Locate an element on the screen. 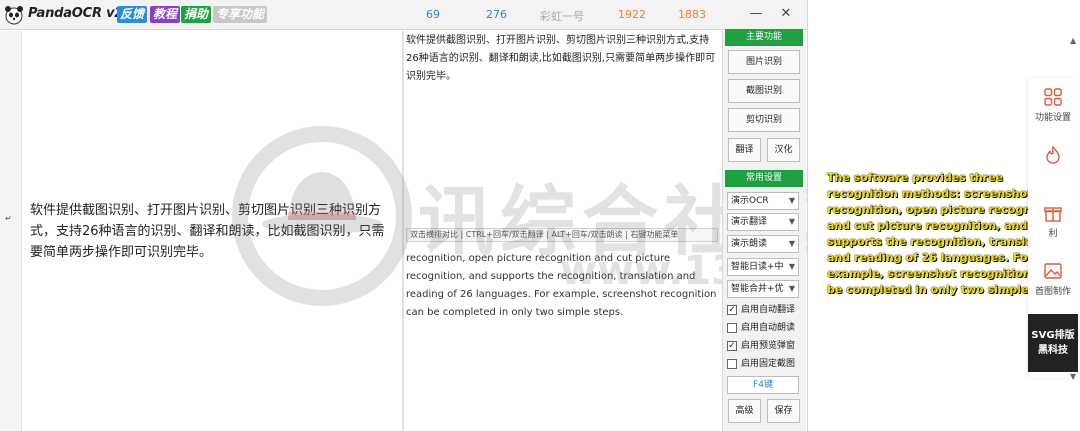  flame-icon is located at coordinates (1053, 155).